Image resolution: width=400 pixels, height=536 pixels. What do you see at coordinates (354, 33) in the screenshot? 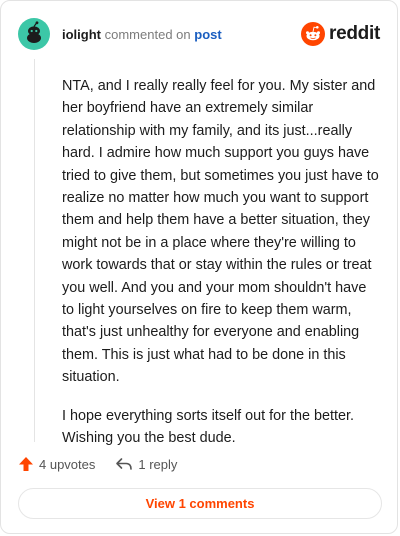
I see `reddit-wordmark: reddit` at bounding box center [354, 33].